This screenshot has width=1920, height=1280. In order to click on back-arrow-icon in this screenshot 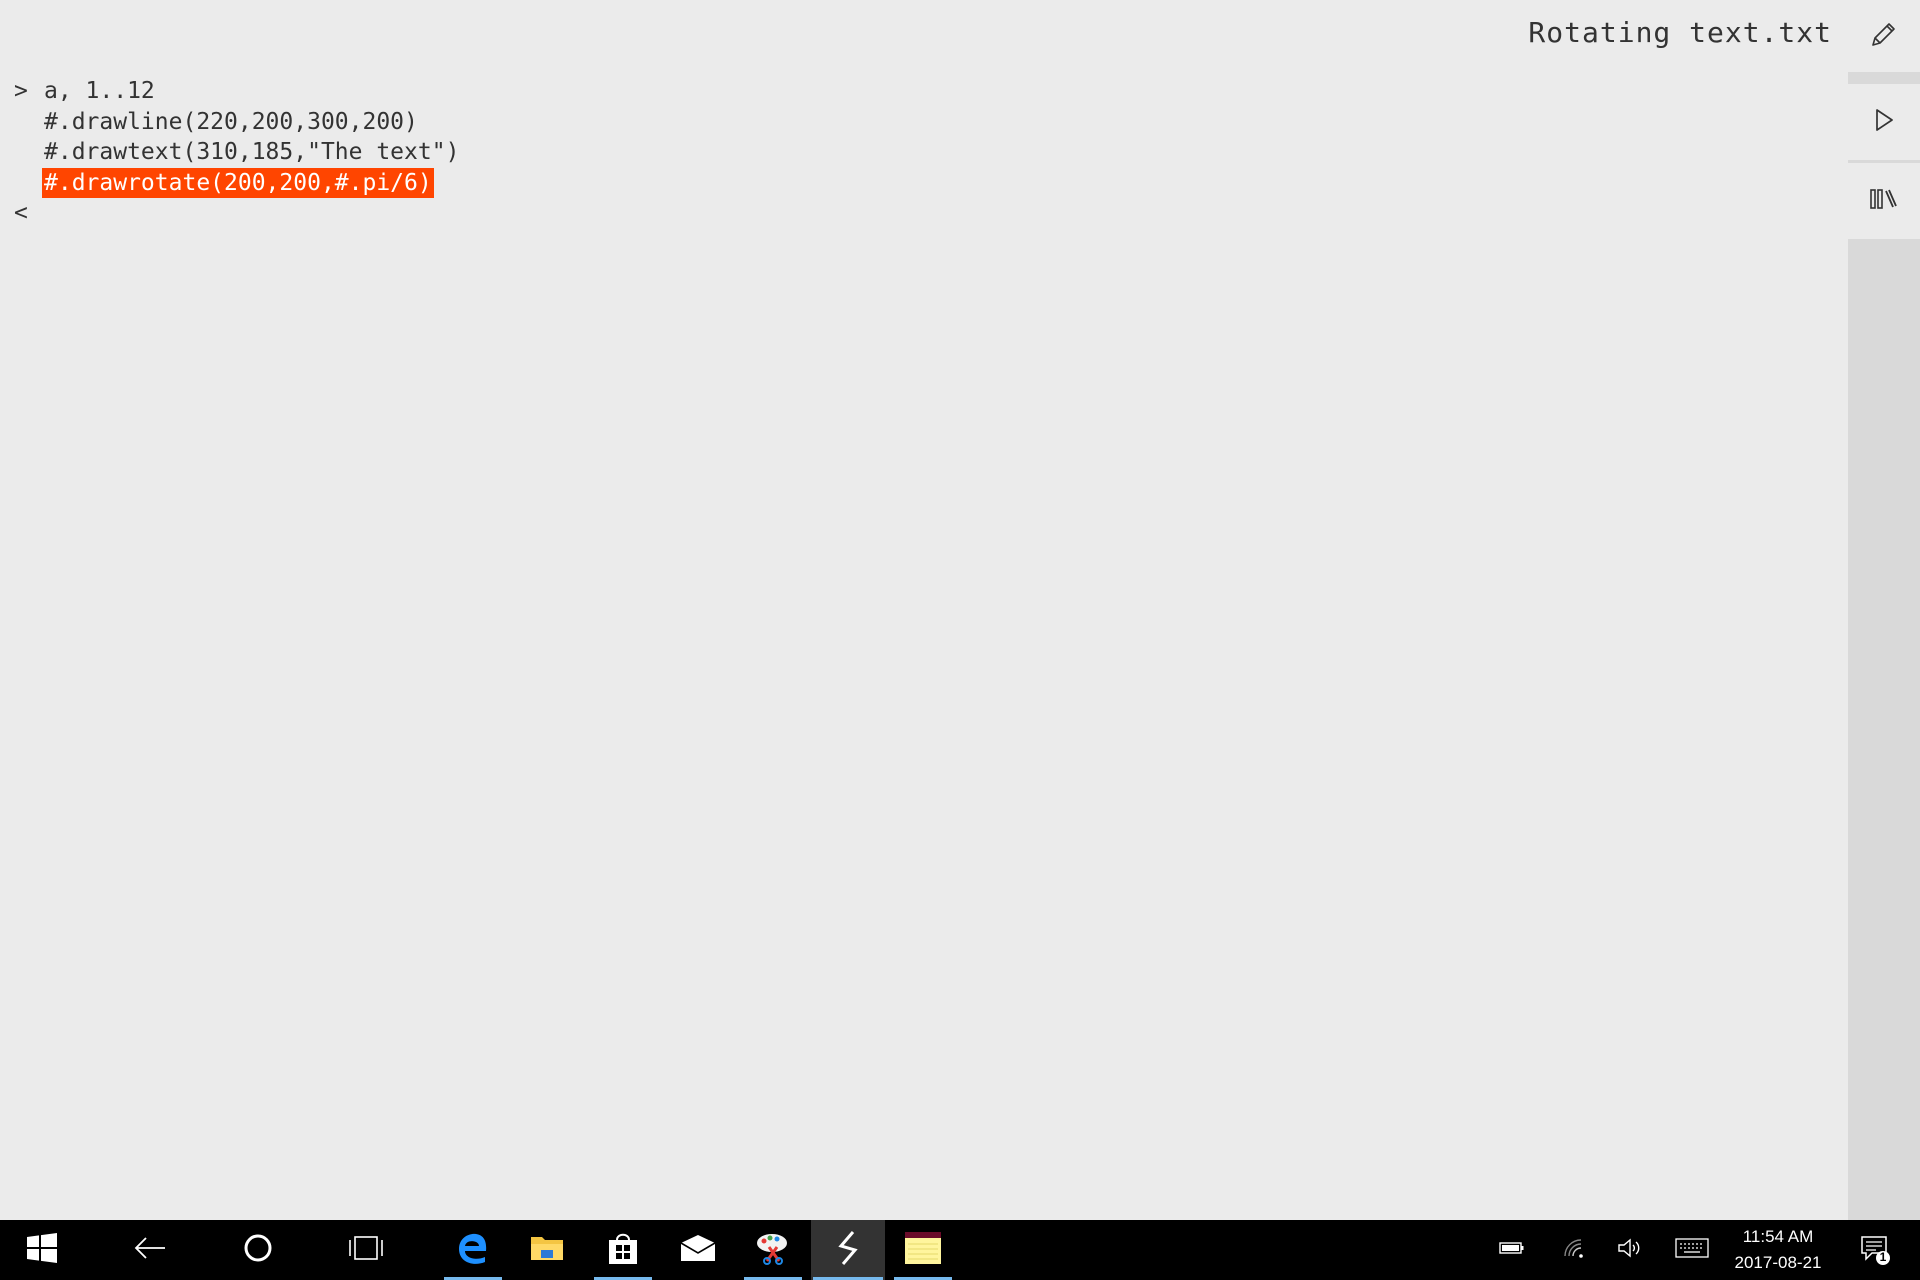, I will do `click(150, 1250)`.